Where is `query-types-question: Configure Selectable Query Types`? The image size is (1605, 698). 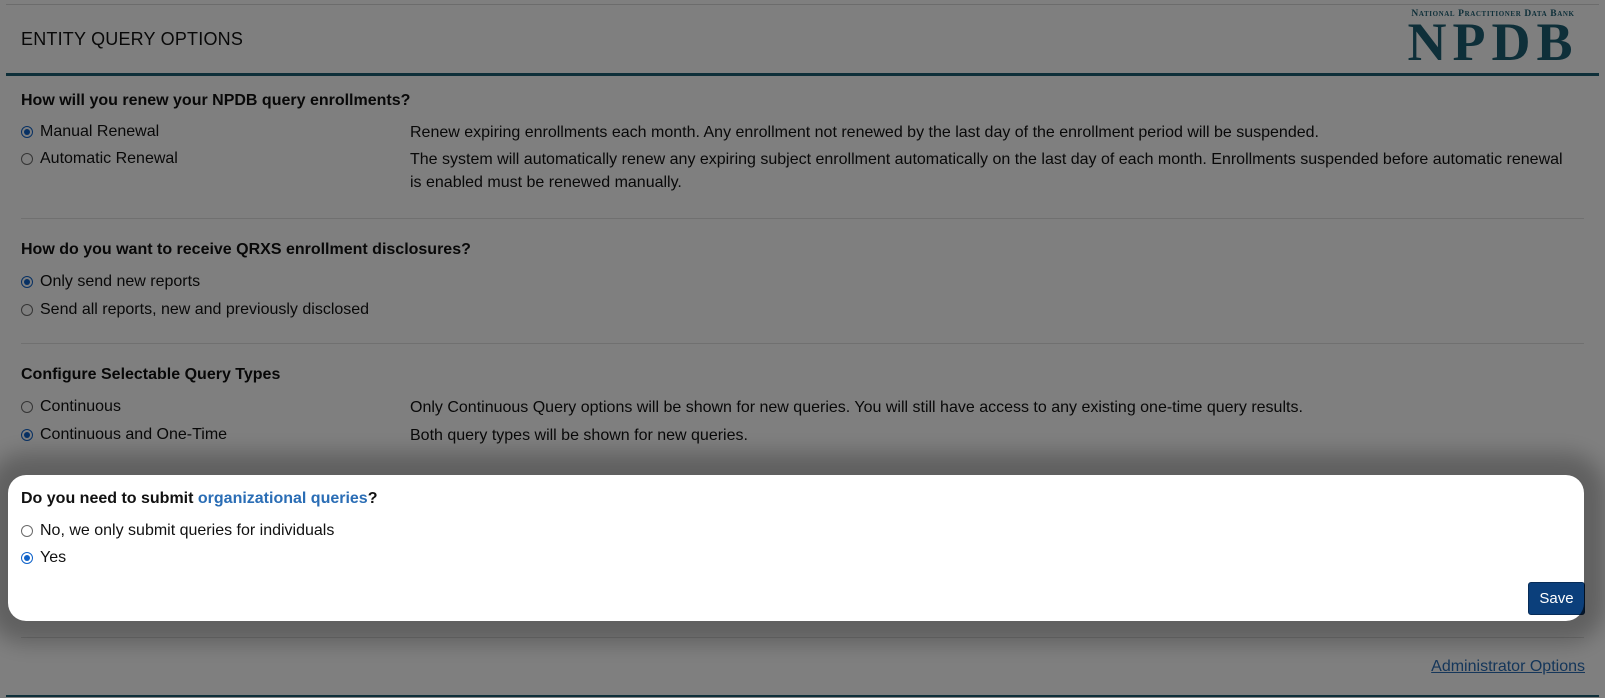 query-types-question: Configure Selectable Query Types is located at coordinates (151, 374).